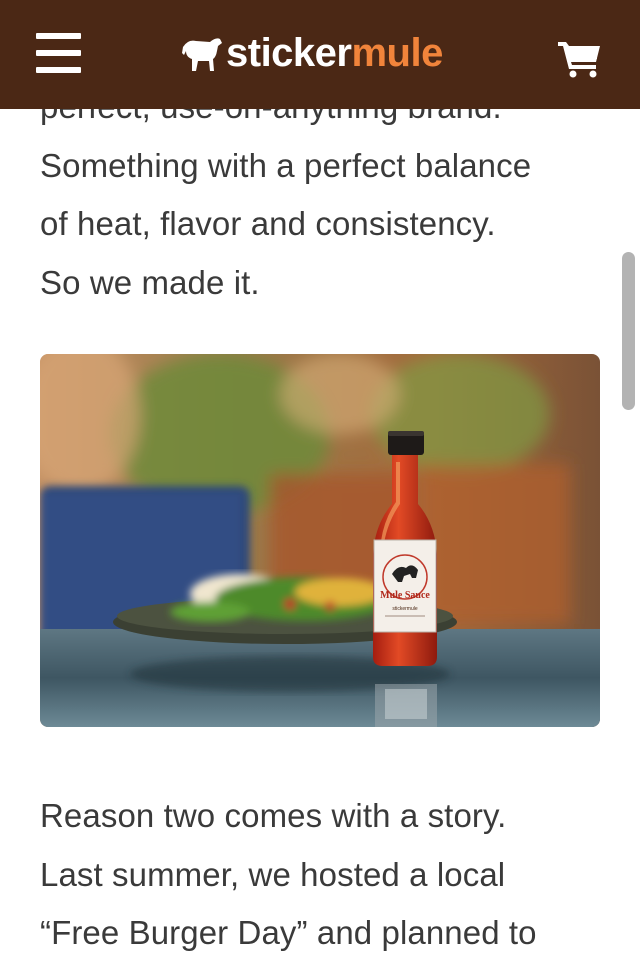  What do you see at coordinates (405, 595) in the screenshot?
I see `bottle-label-brand: Mule Sauce` at bounding box center [405, 595].